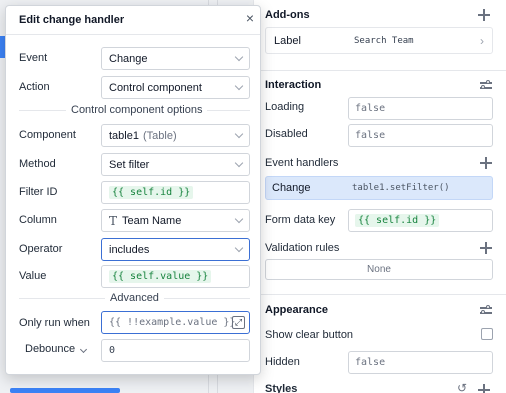 The image size is (506, 393). Describe the element at coordinates (291, 188) in the screenshot. I see `handler-event: Change` at that location.